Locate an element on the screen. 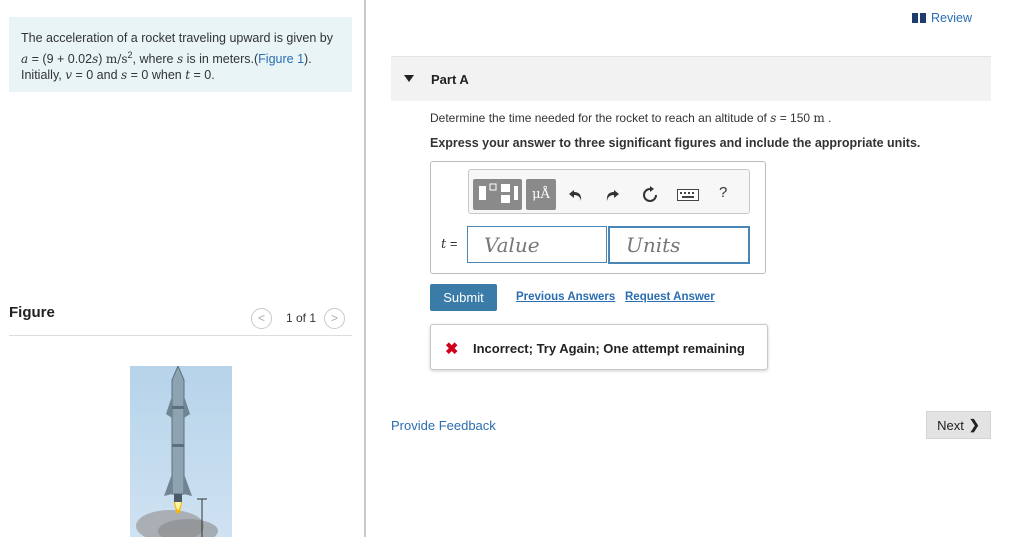 This screenshot has height=537, width=1024. figure-link: Figure 1 is located at coordinates (281, 59).